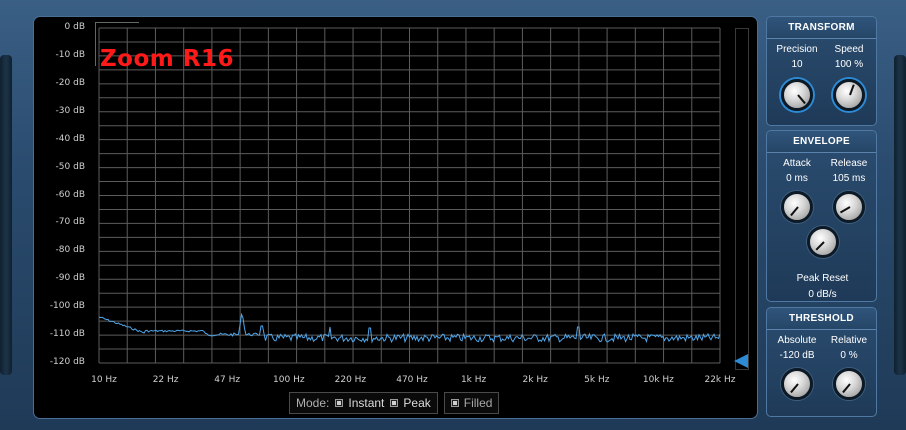 This screenshot has width=906, height=430. Describe the element at coordinates (167, 59) in the screenshot. I see `display-title: Zoom R16` at that location.